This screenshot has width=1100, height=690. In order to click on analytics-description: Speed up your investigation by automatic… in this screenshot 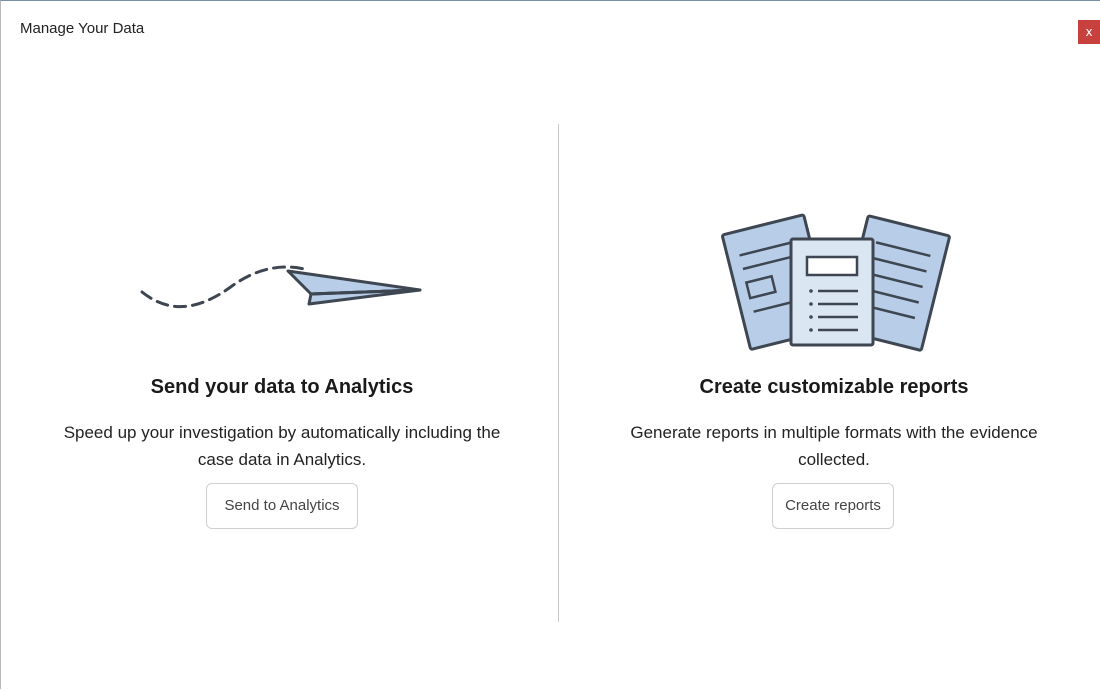, I will do `click(282, 446)`.